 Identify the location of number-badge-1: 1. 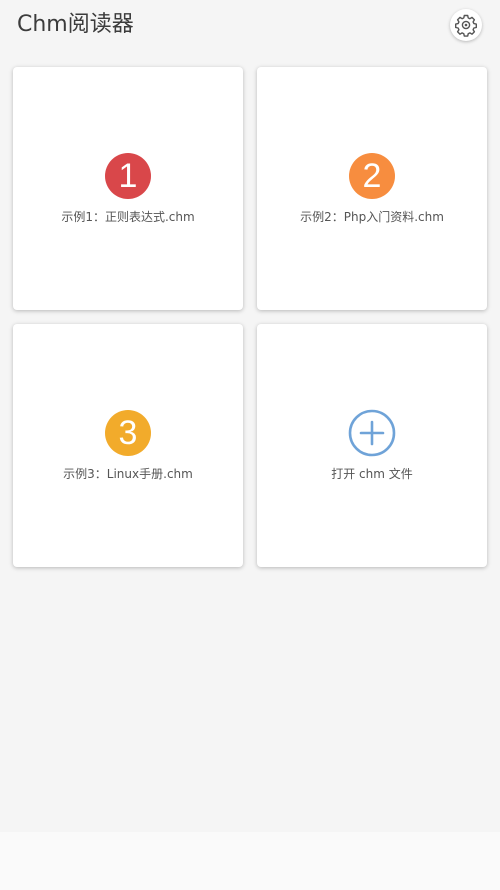
(128, 176).